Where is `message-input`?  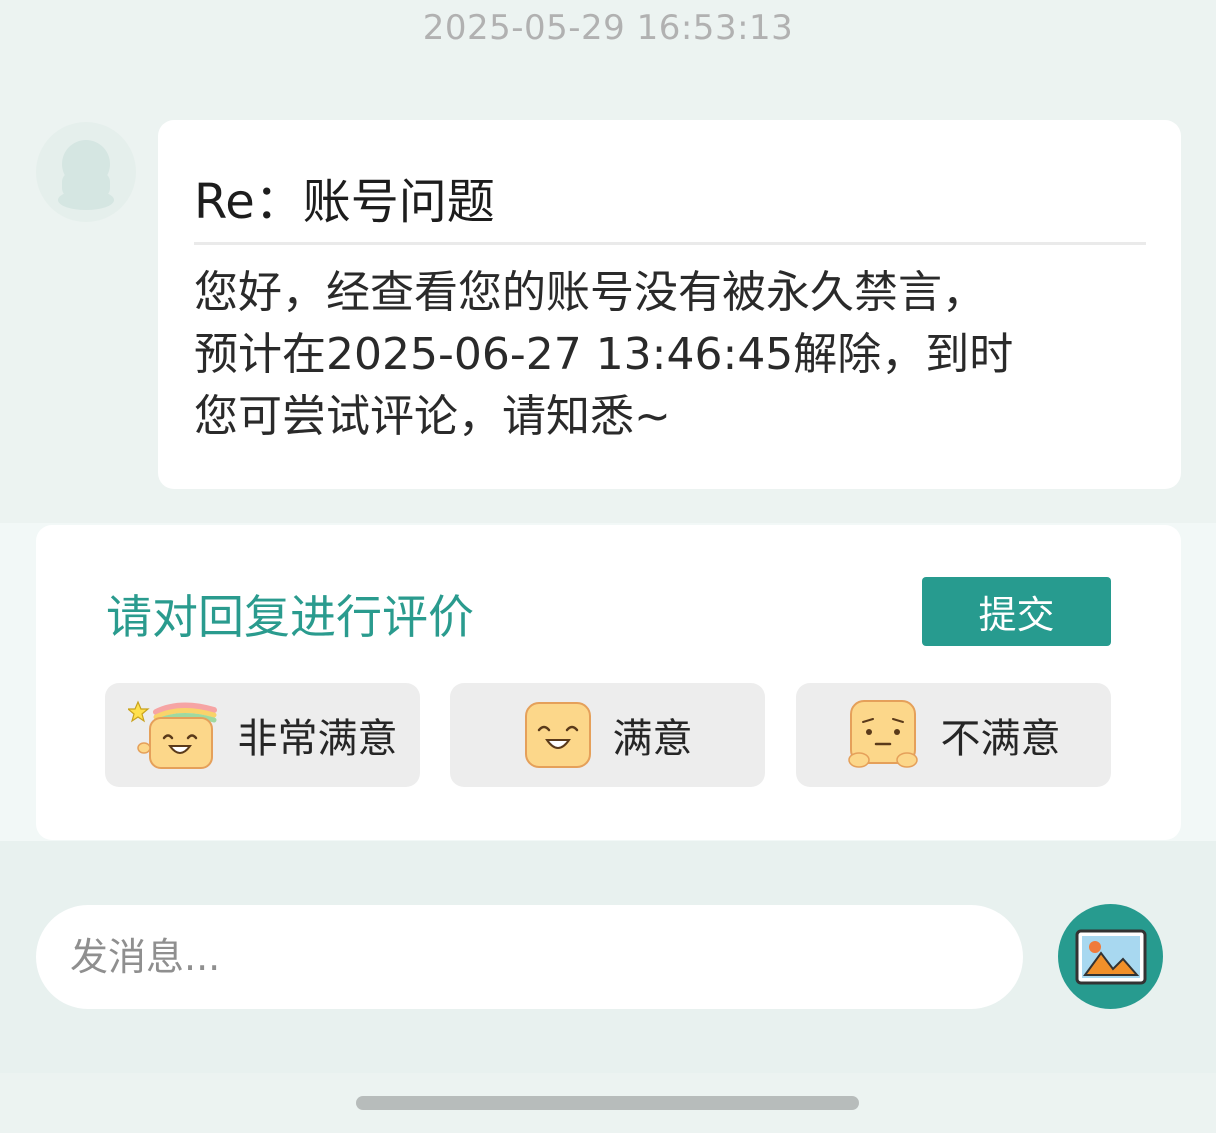
message-input is located at coordinates (529, 957).